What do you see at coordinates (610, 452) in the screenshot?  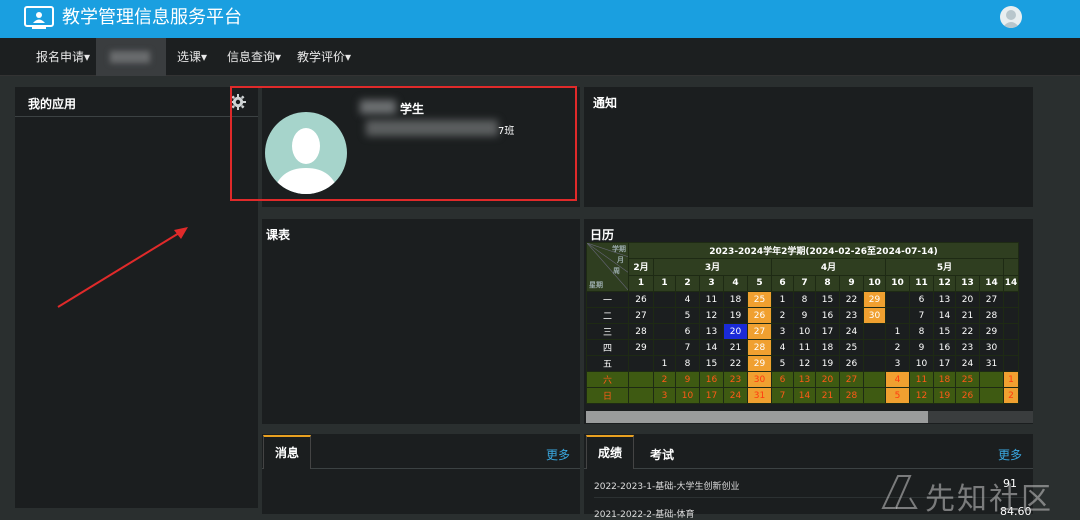 I see `tab-grades: 成绩` at bounding box center [610, 452].